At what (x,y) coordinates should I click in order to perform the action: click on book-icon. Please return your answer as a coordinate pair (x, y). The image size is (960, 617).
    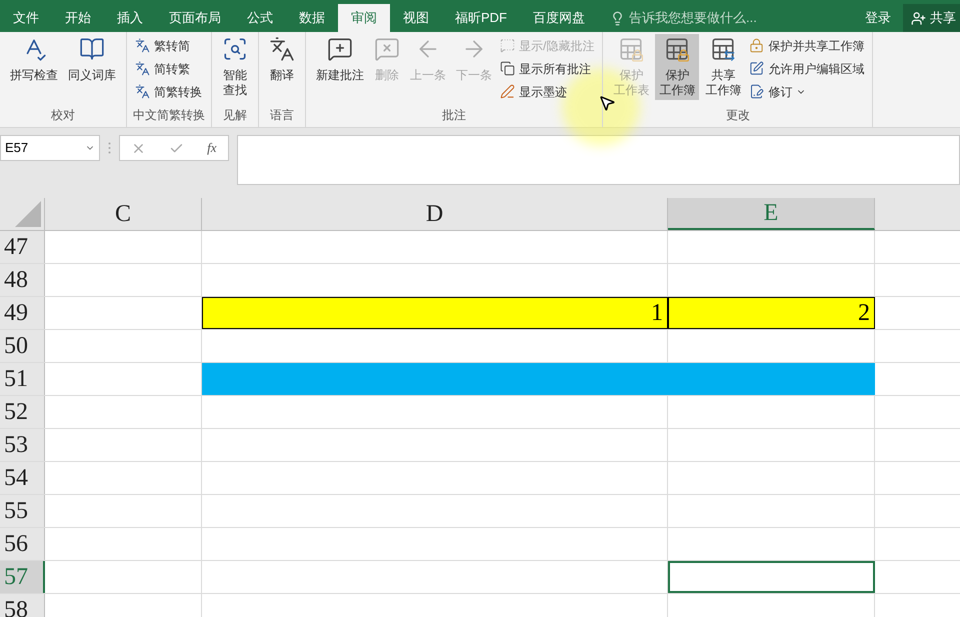
    Looking at the image, I should click on (92, 49).